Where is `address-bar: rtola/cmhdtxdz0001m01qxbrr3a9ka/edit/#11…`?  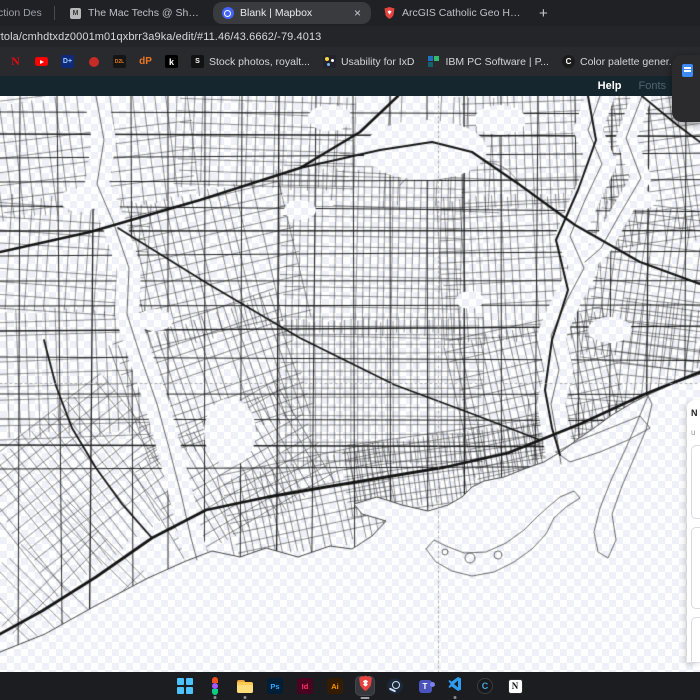
address-bar: rtola/cmhdtxdz0001m01qxbrr3a9ka/edit/#11… is located at coordinates (350, 36).